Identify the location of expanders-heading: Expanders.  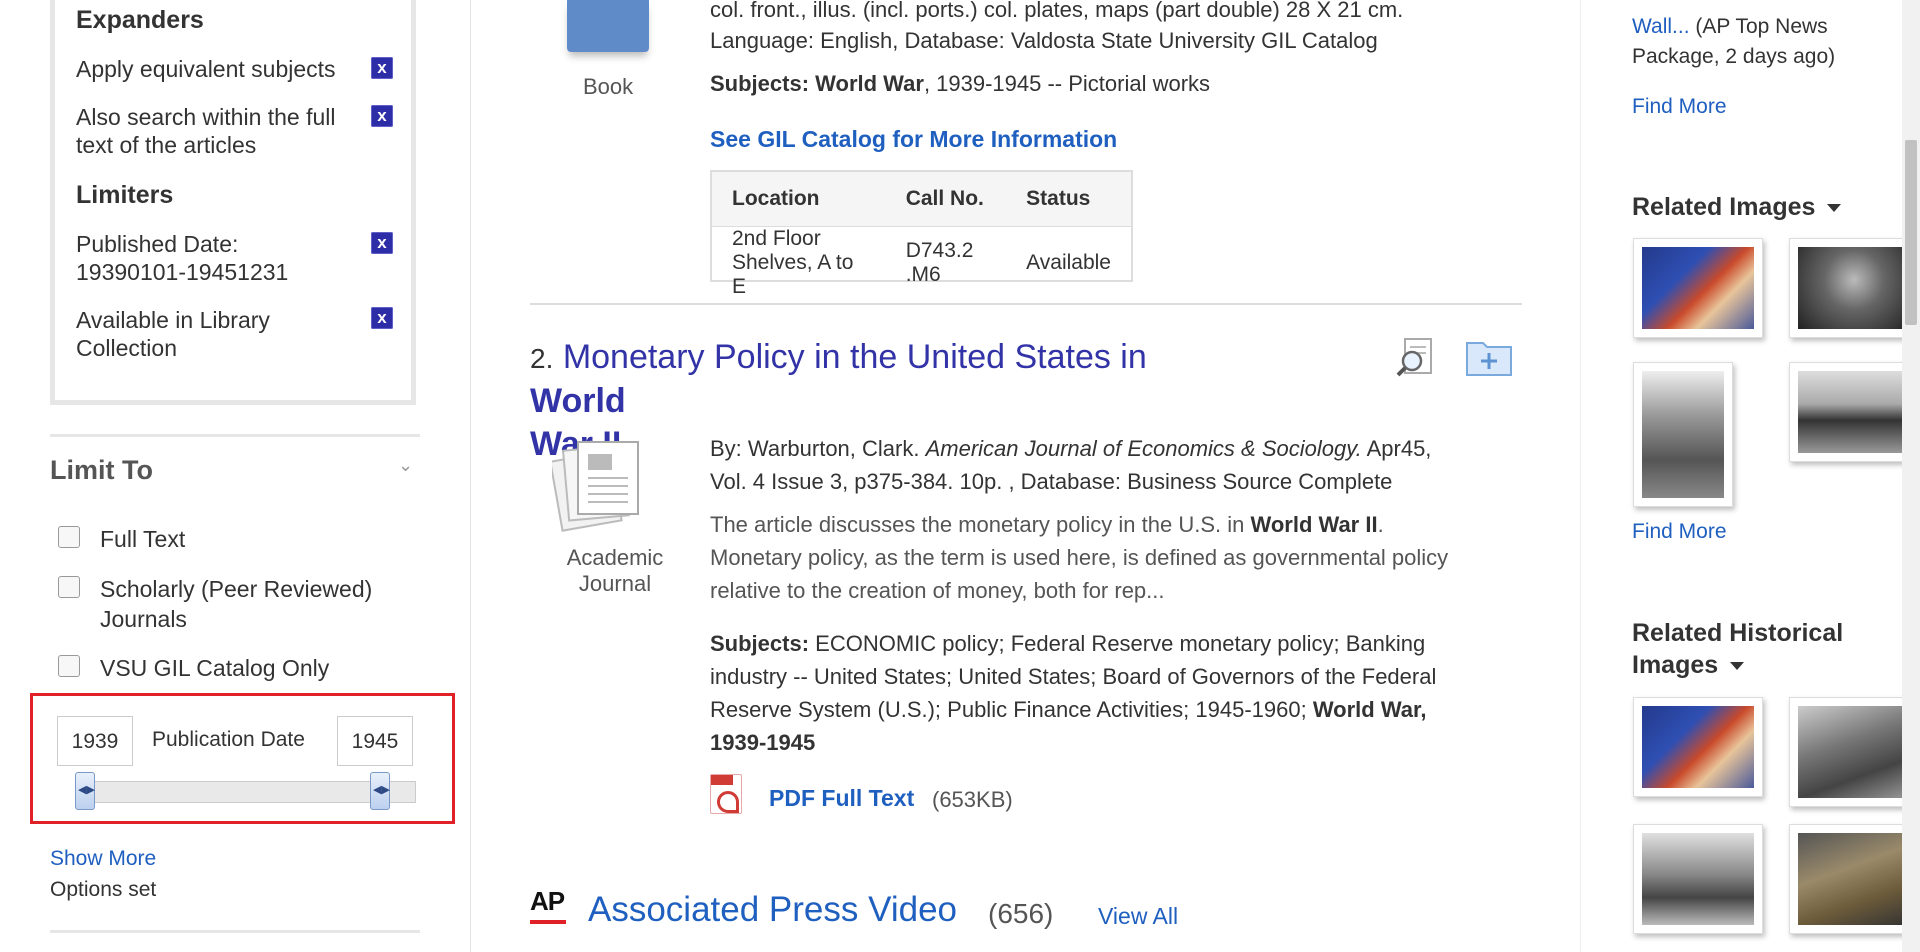
(140, 20).